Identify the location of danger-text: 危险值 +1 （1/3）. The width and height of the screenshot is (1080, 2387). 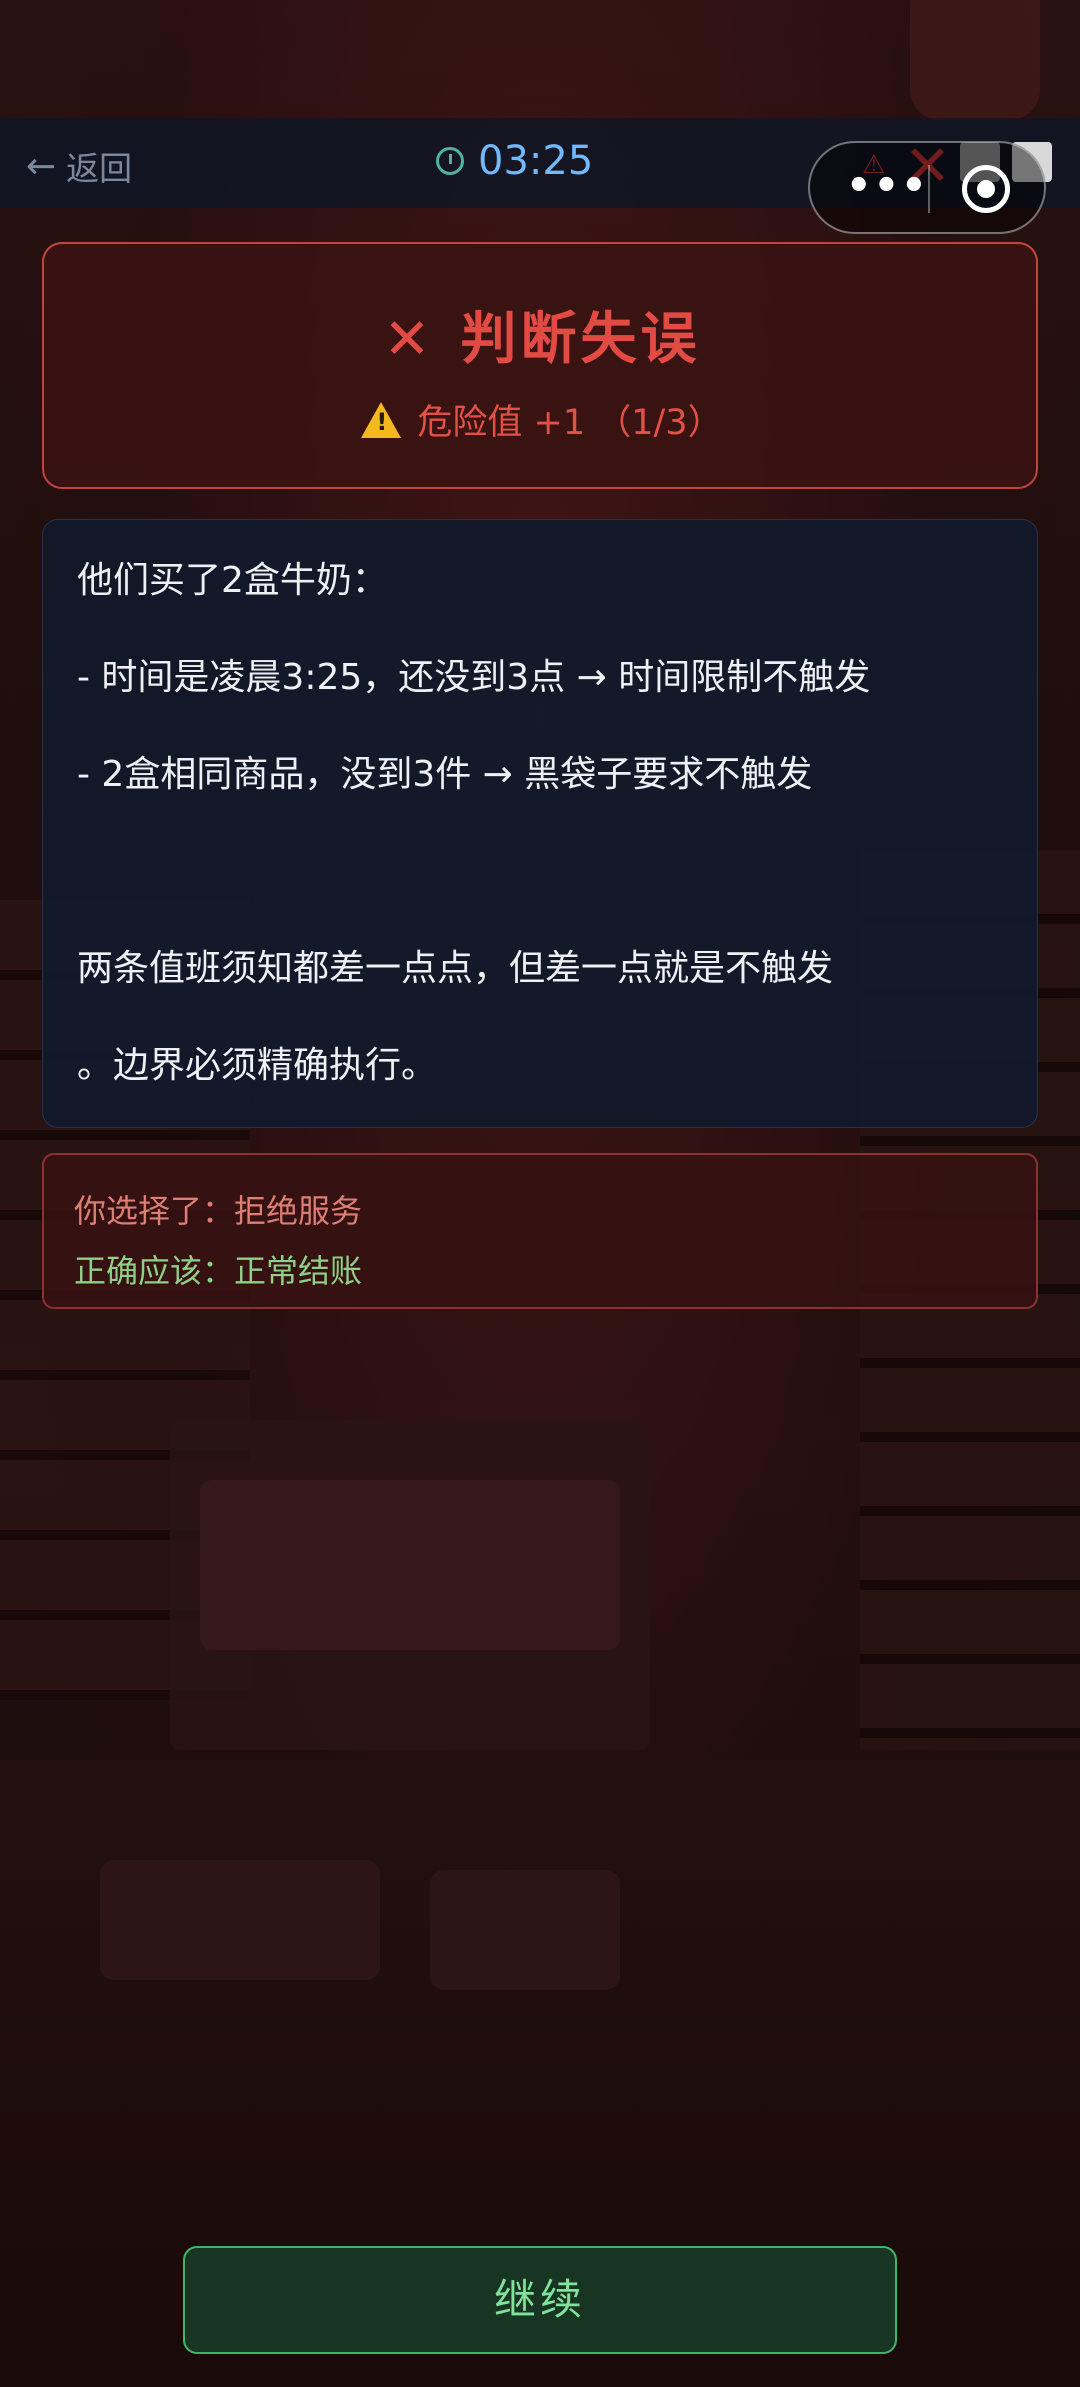
(570, 423).